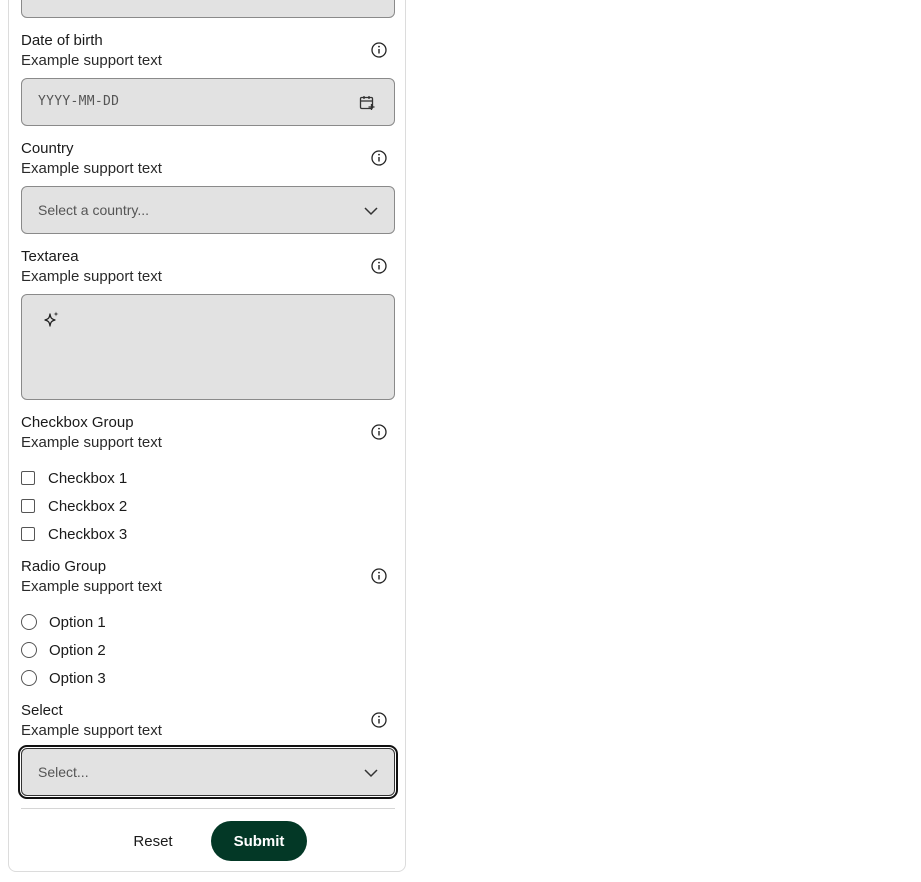 This screenshot has height=882, width=921. I want to click on sparkle-icon, so click(51, 320).